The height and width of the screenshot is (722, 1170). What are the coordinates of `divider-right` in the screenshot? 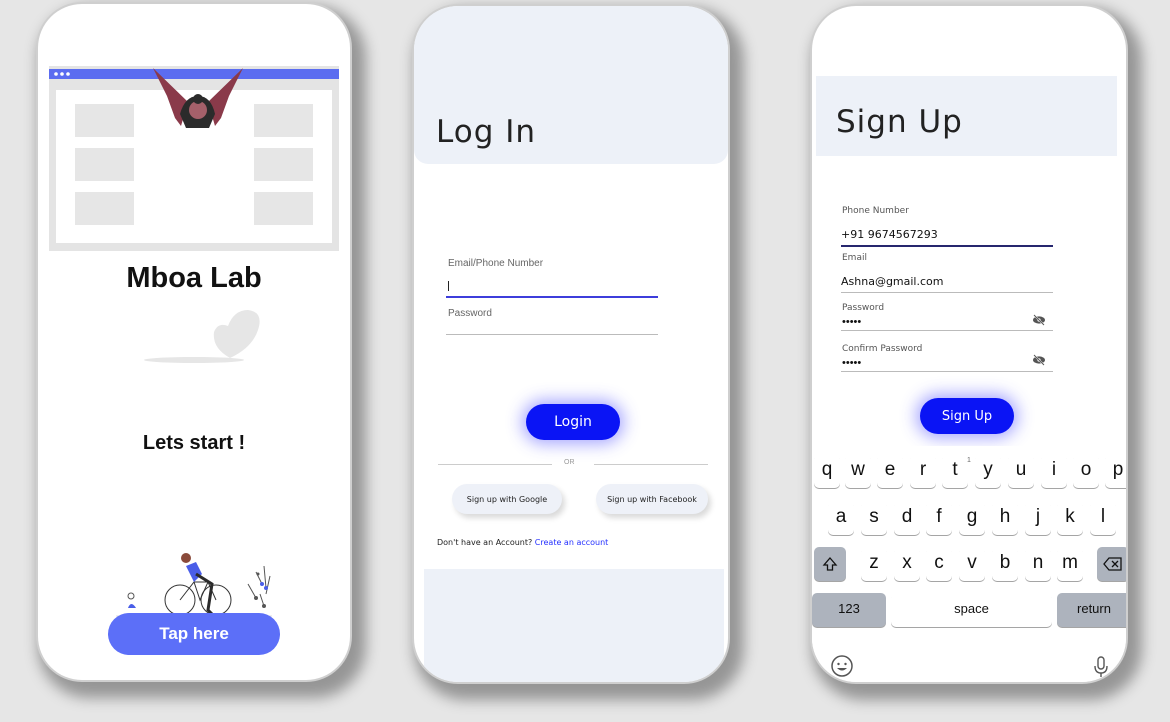 It's located at (651, 464).